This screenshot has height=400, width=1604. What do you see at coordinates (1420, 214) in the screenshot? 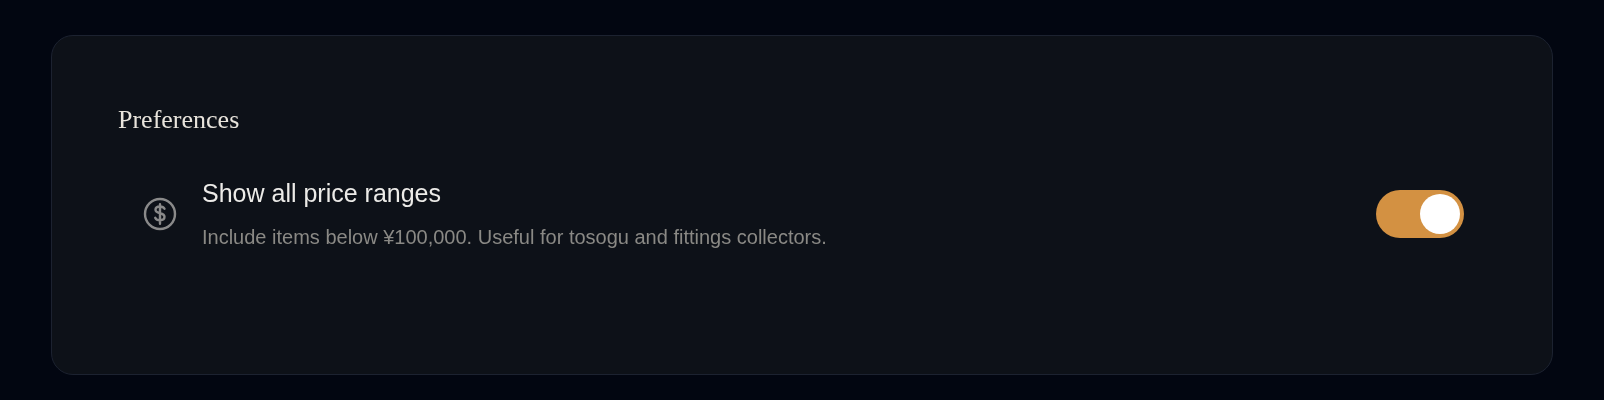
I see `toggle-switch` at bounding box center [1420, 214].